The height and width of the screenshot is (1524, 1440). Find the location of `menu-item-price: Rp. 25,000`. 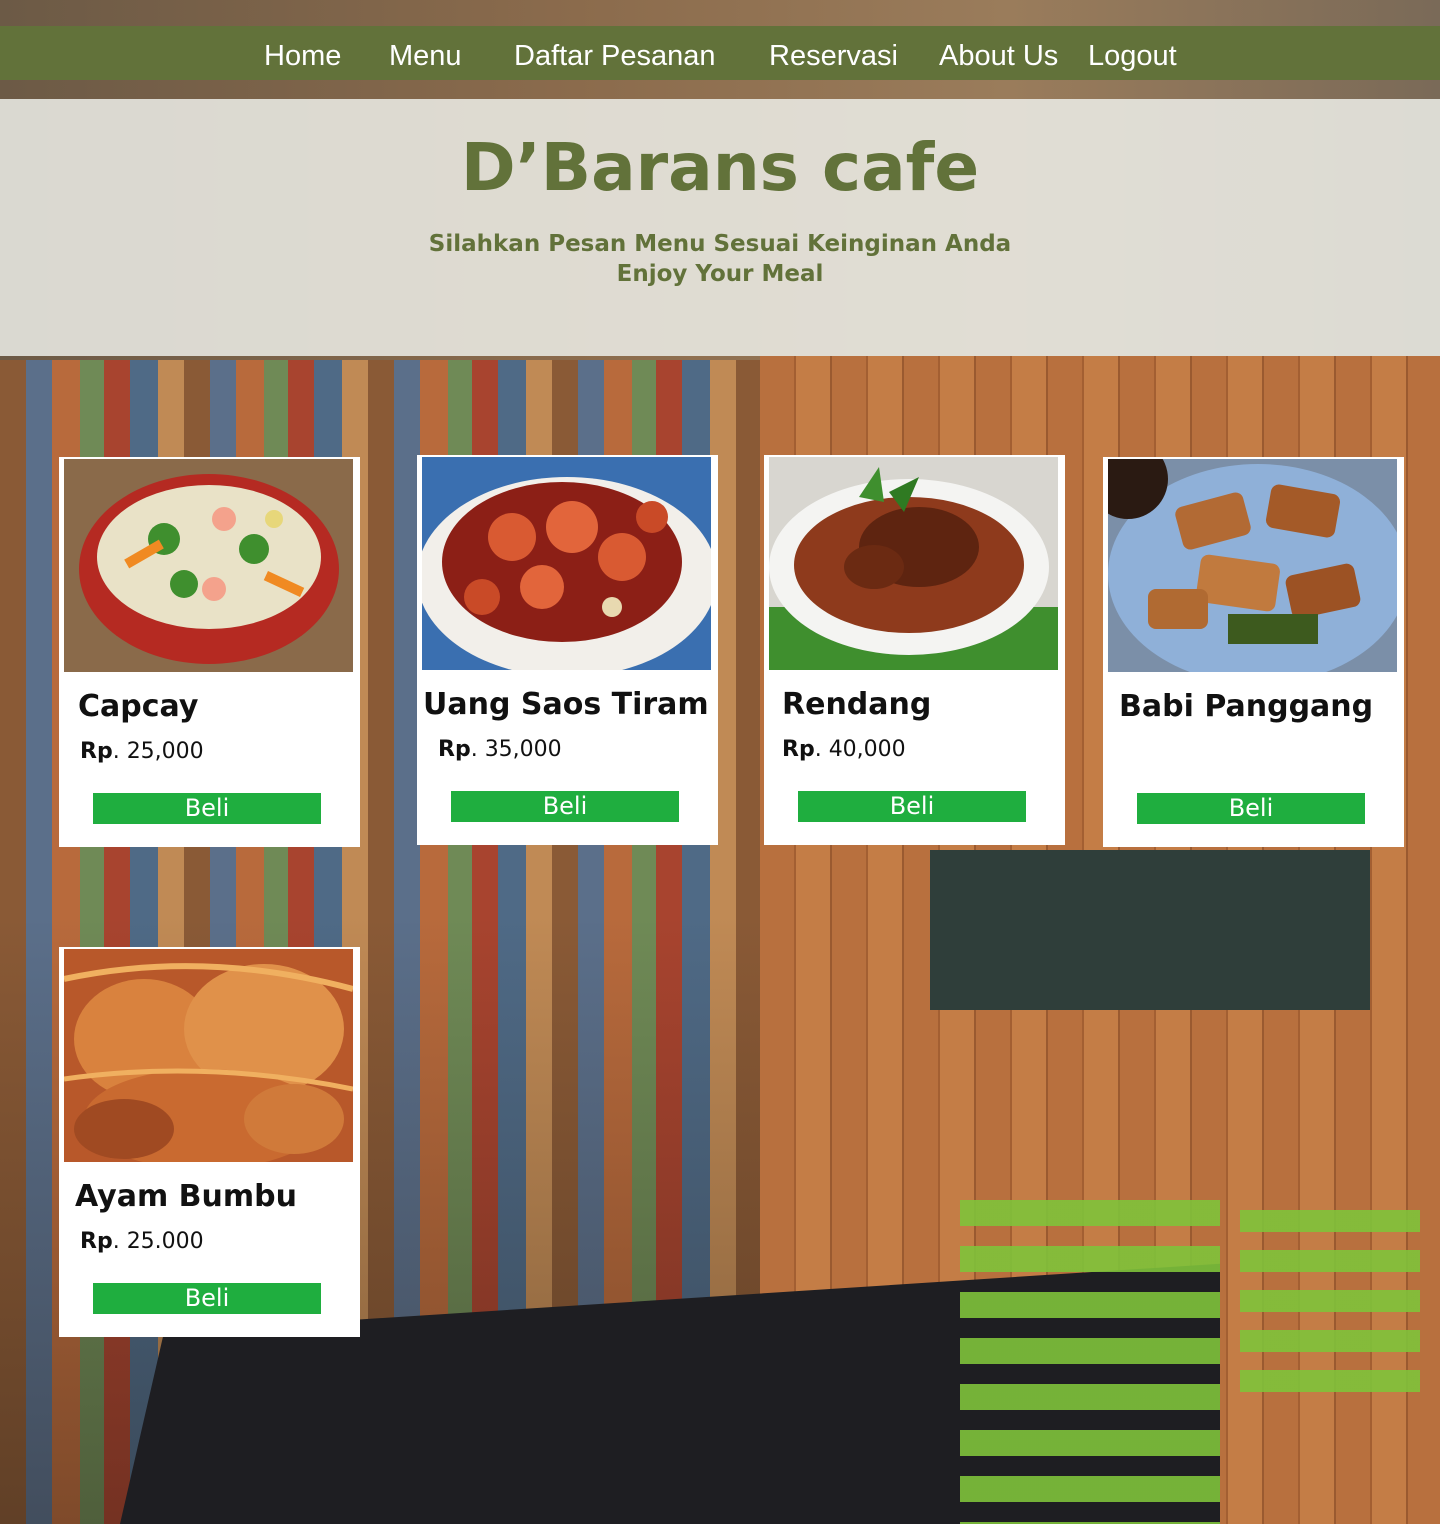

menu-item-price: Rp. 25,000 is located at coordinates (142, 751).